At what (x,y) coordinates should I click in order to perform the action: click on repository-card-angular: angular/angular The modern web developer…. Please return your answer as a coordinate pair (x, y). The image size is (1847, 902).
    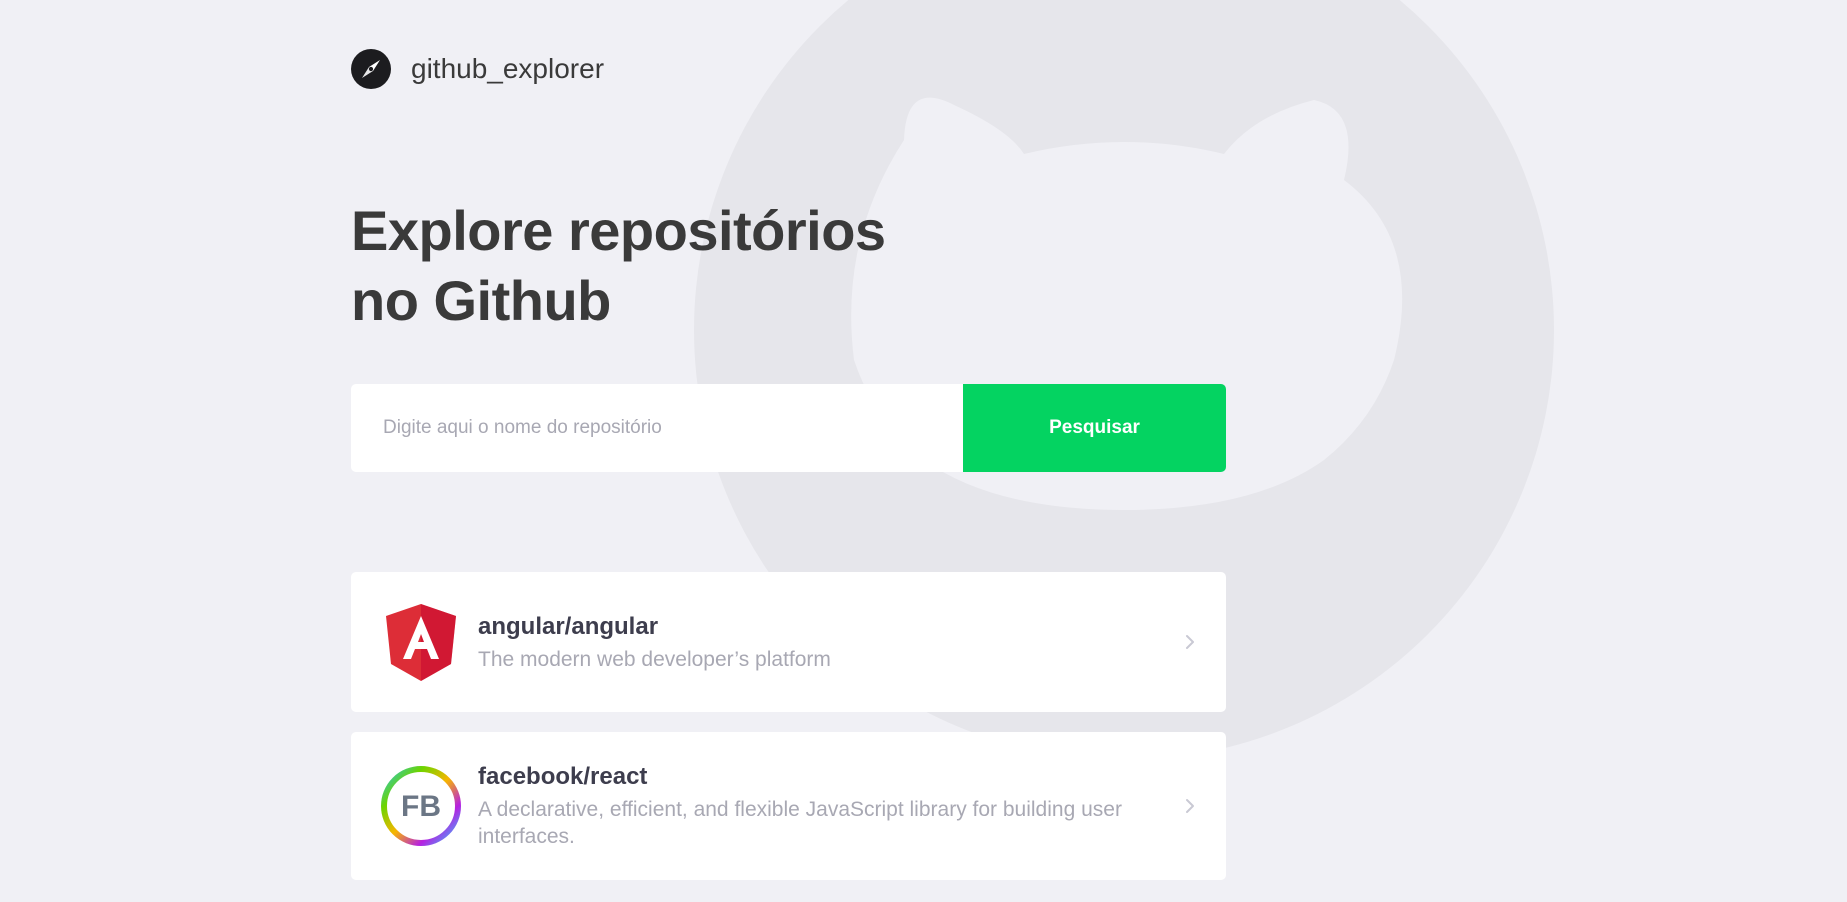
    Looking at the image, I should click on (788, 642).